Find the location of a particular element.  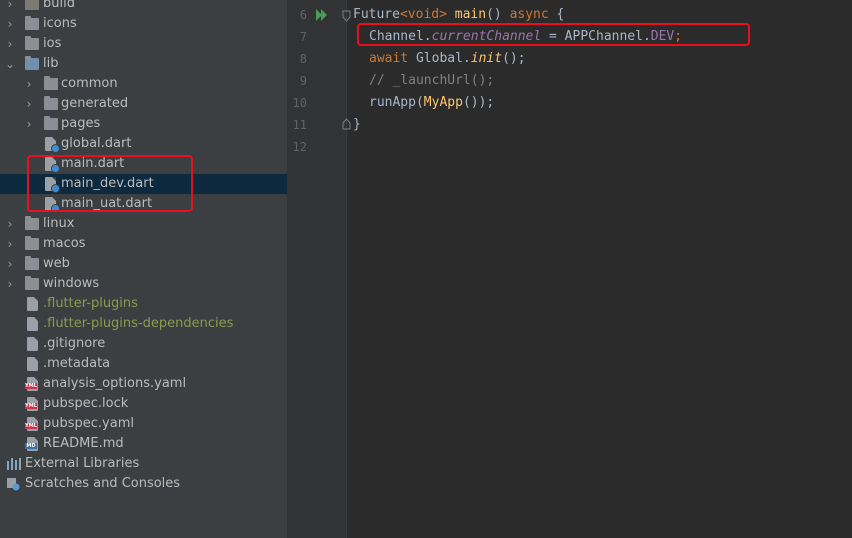

tree-item-icons: › icons is located at coordinates (143, 24).